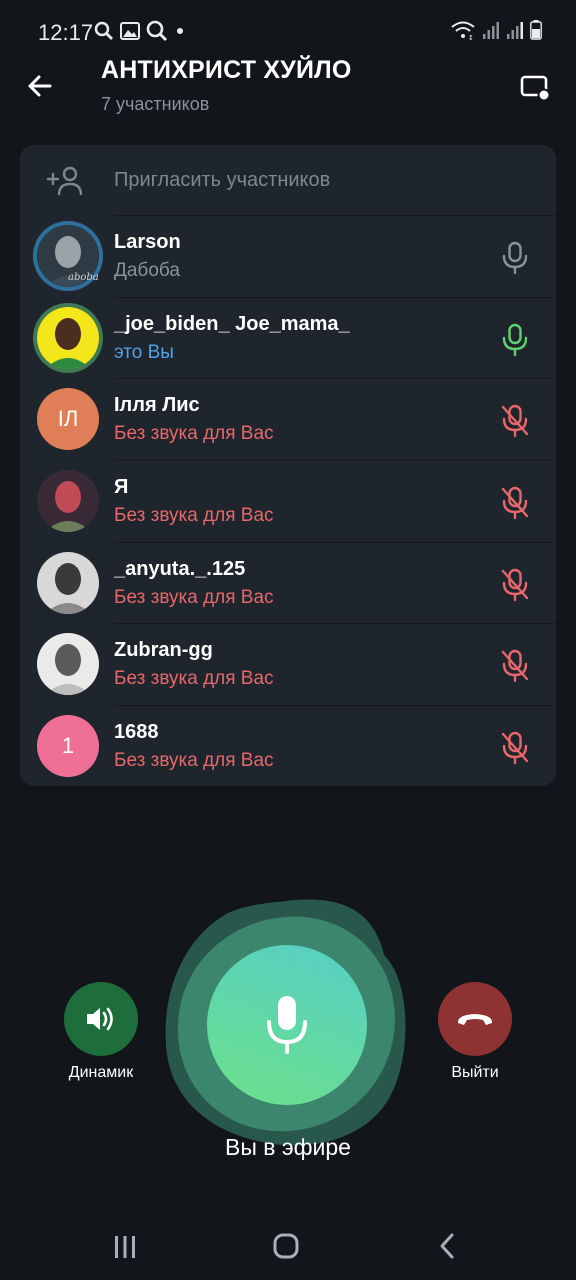 The height and width of the screenshot is (1280, 576). What do you see at coordinates (288, 582) in the screenshot?
I see `participant-row: _anyuta._.125 Без звука для Вас` at bounding box center [288, 582].